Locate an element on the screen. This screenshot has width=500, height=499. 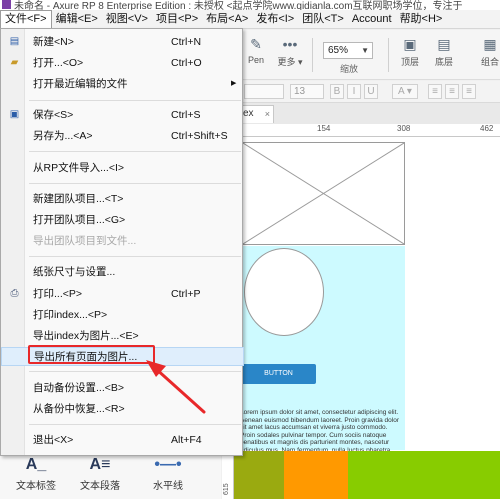
send-back-icon: ▤ is located at coordinates (444, 44).